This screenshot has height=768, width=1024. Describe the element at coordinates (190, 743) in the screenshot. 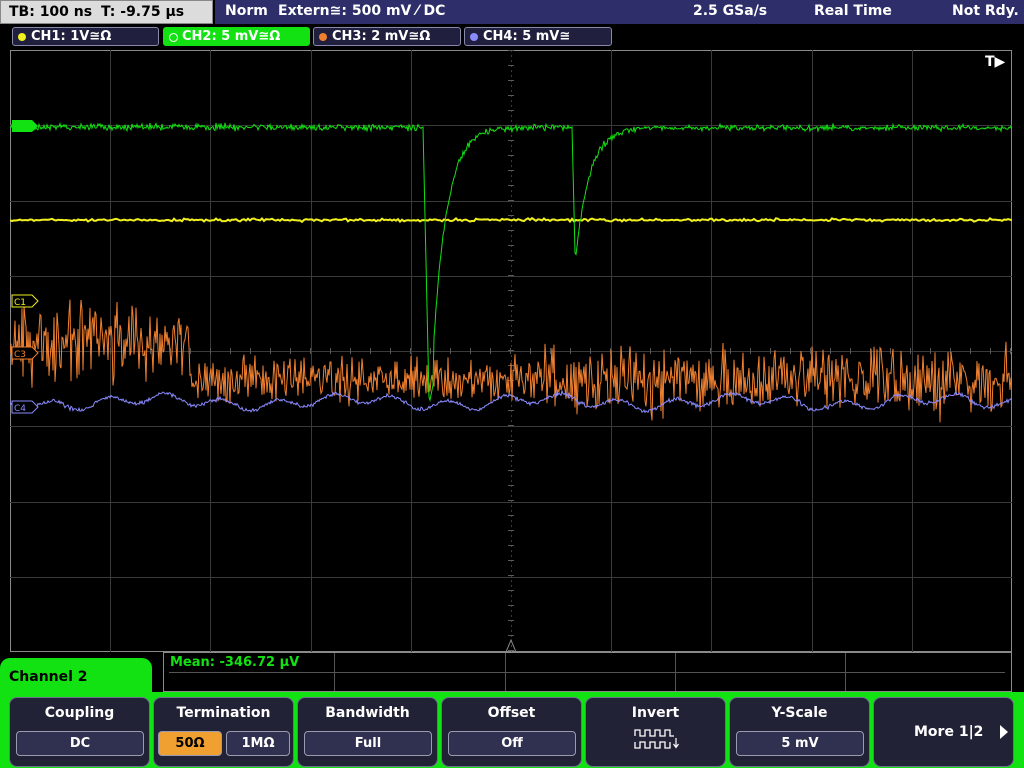

I see `termination-50ohm-option: 50Ω` at that location.